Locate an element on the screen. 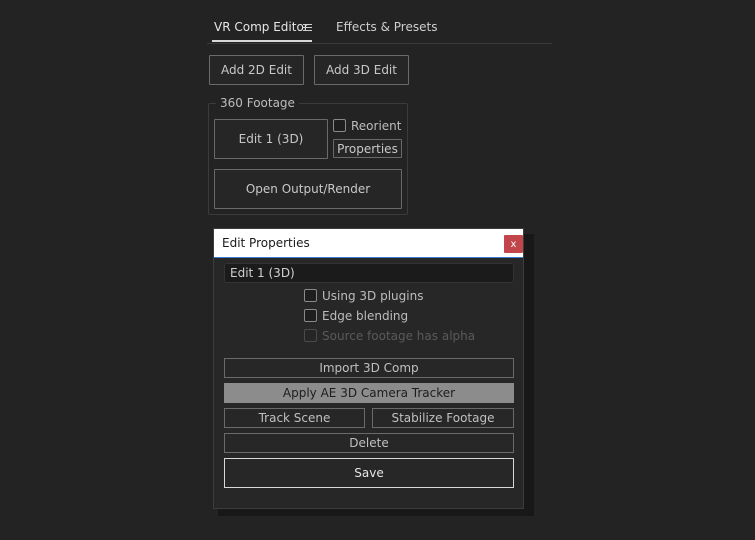 This screenshot has width=755, height=540. import-3d-comp-button: Import 3D Comp is located at coordinates (369, 368).